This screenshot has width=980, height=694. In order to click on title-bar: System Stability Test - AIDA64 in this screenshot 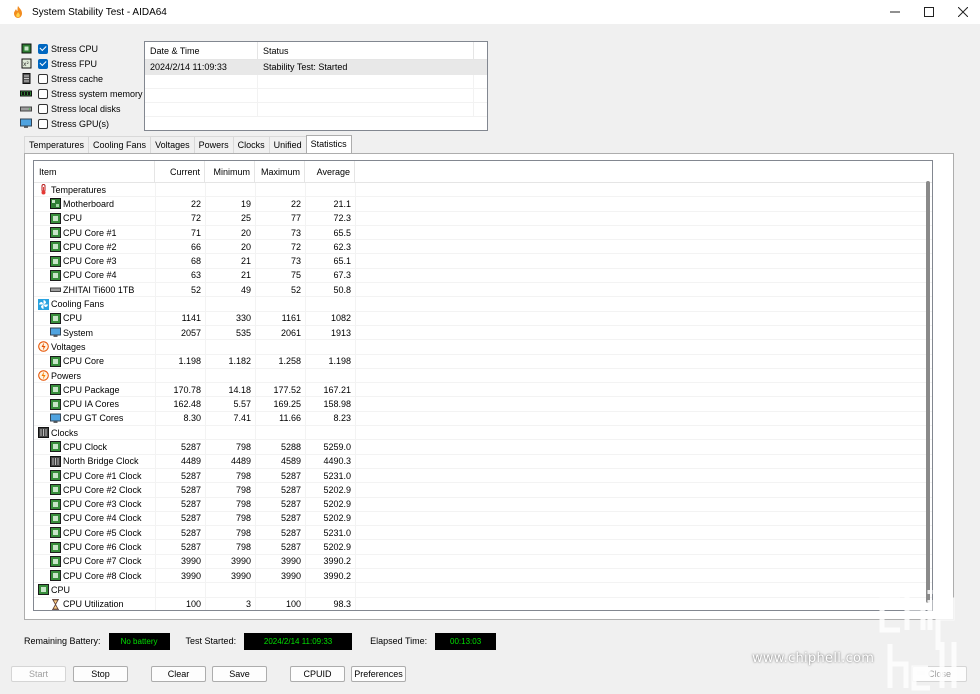, I will do `click(490, 12)`.